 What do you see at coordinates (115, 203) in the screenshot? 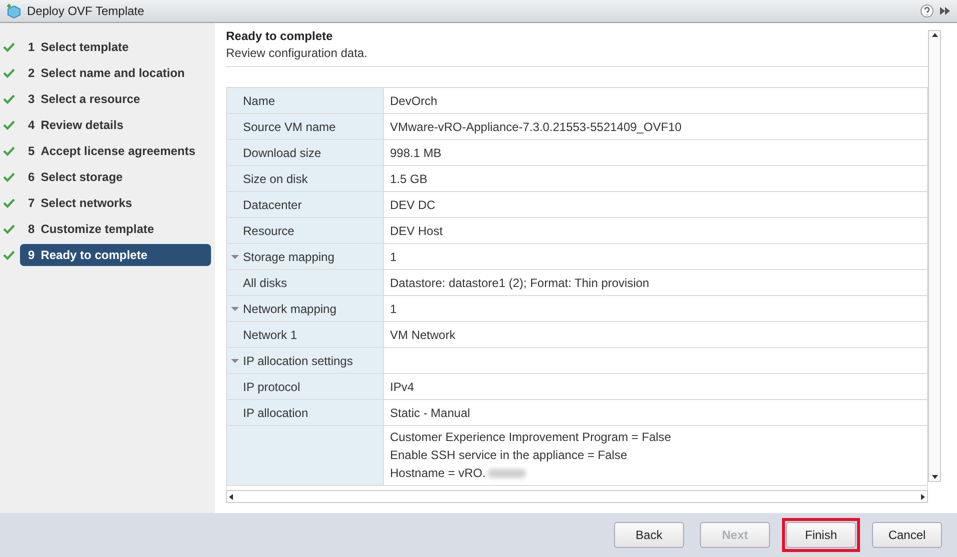
I see `wizard-step: 7 Select networks` at bounding box center [115, 203].